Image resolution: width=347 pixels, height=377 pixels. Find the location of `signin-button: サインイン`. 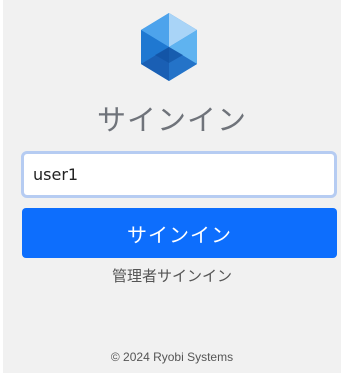

signin-button: サインイン is located at coordinates (179, 233).